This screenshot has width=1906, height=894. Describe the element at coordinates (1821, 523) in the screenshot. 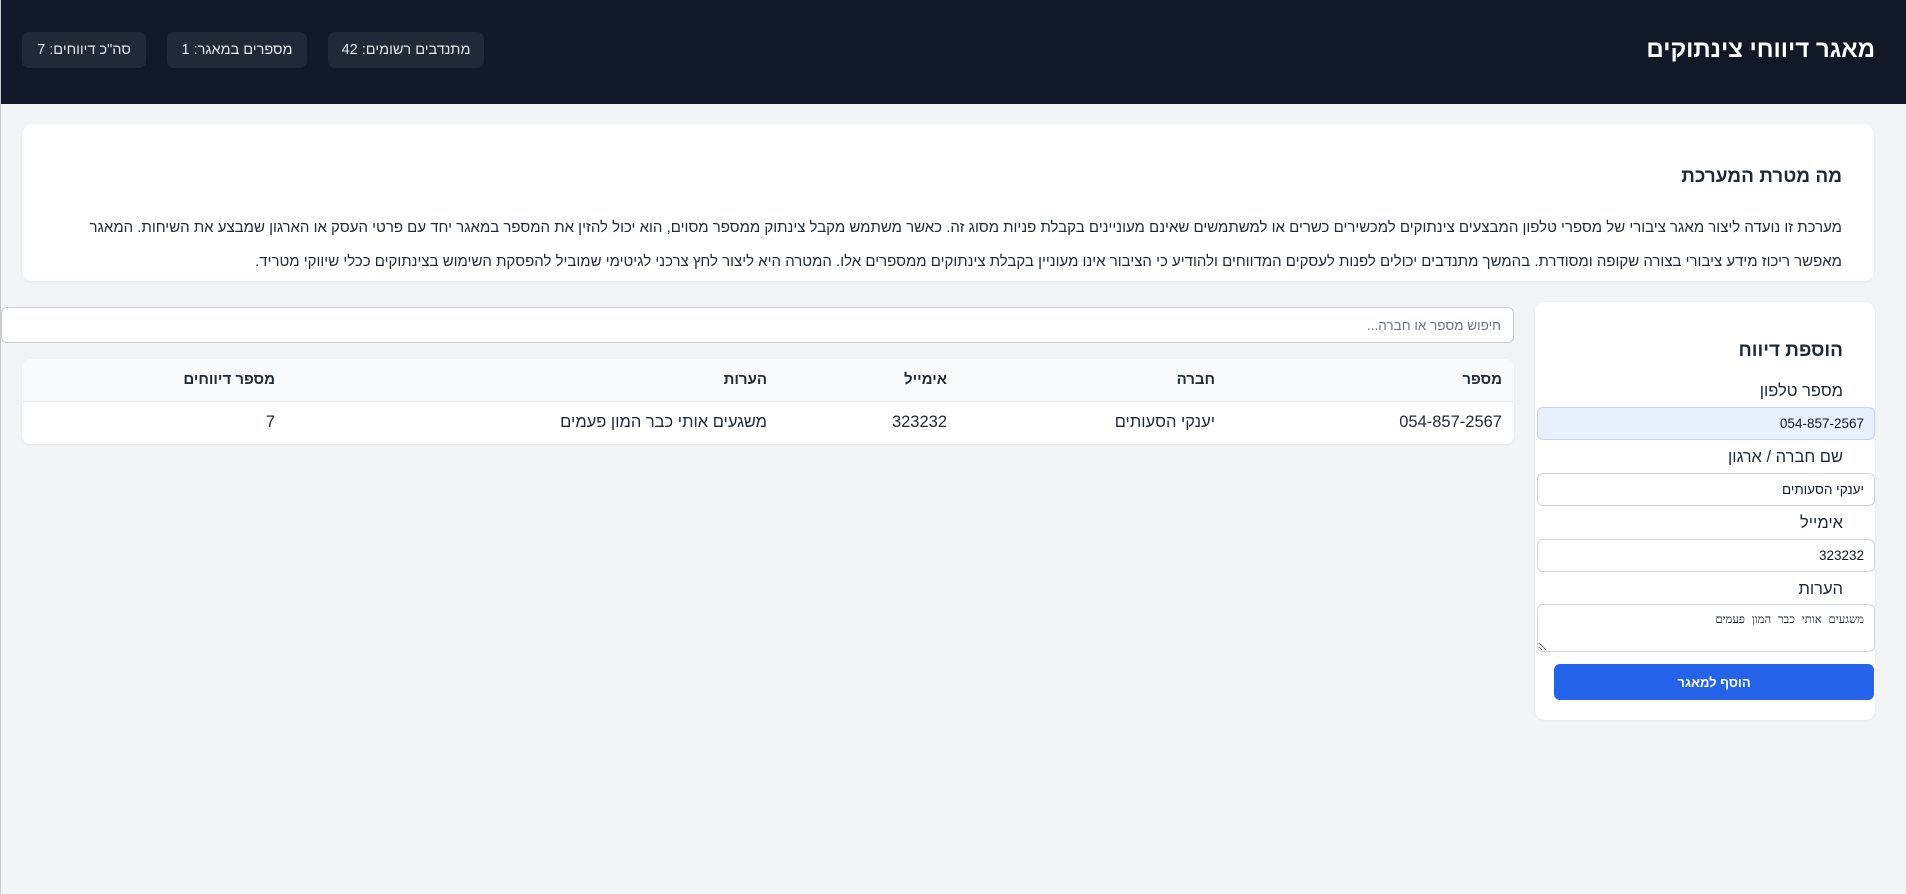

I see `email-label: אימייל` at that location.